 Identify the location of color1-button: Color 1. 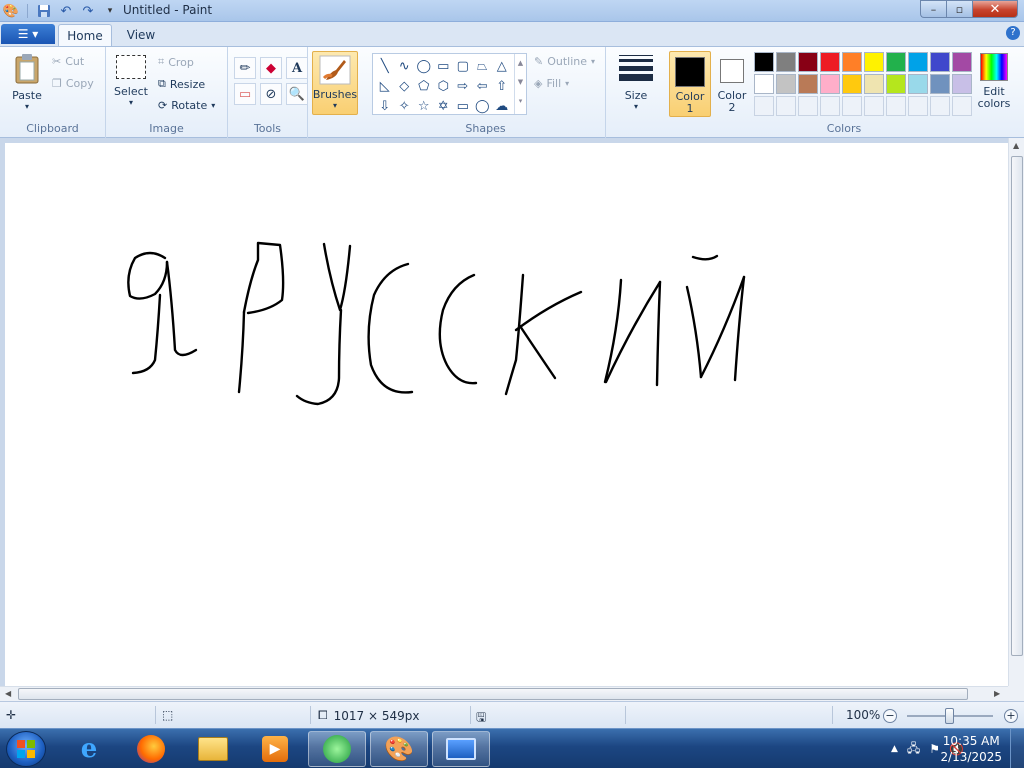
(690, 84).